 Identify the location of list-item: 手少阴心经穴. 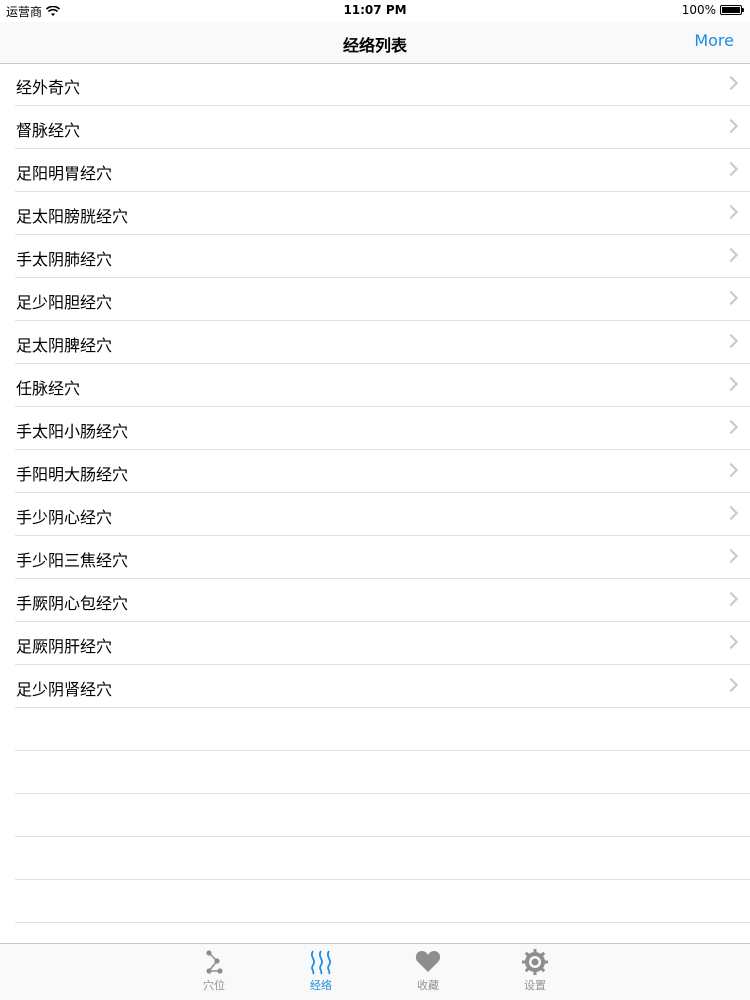
(375, 514).